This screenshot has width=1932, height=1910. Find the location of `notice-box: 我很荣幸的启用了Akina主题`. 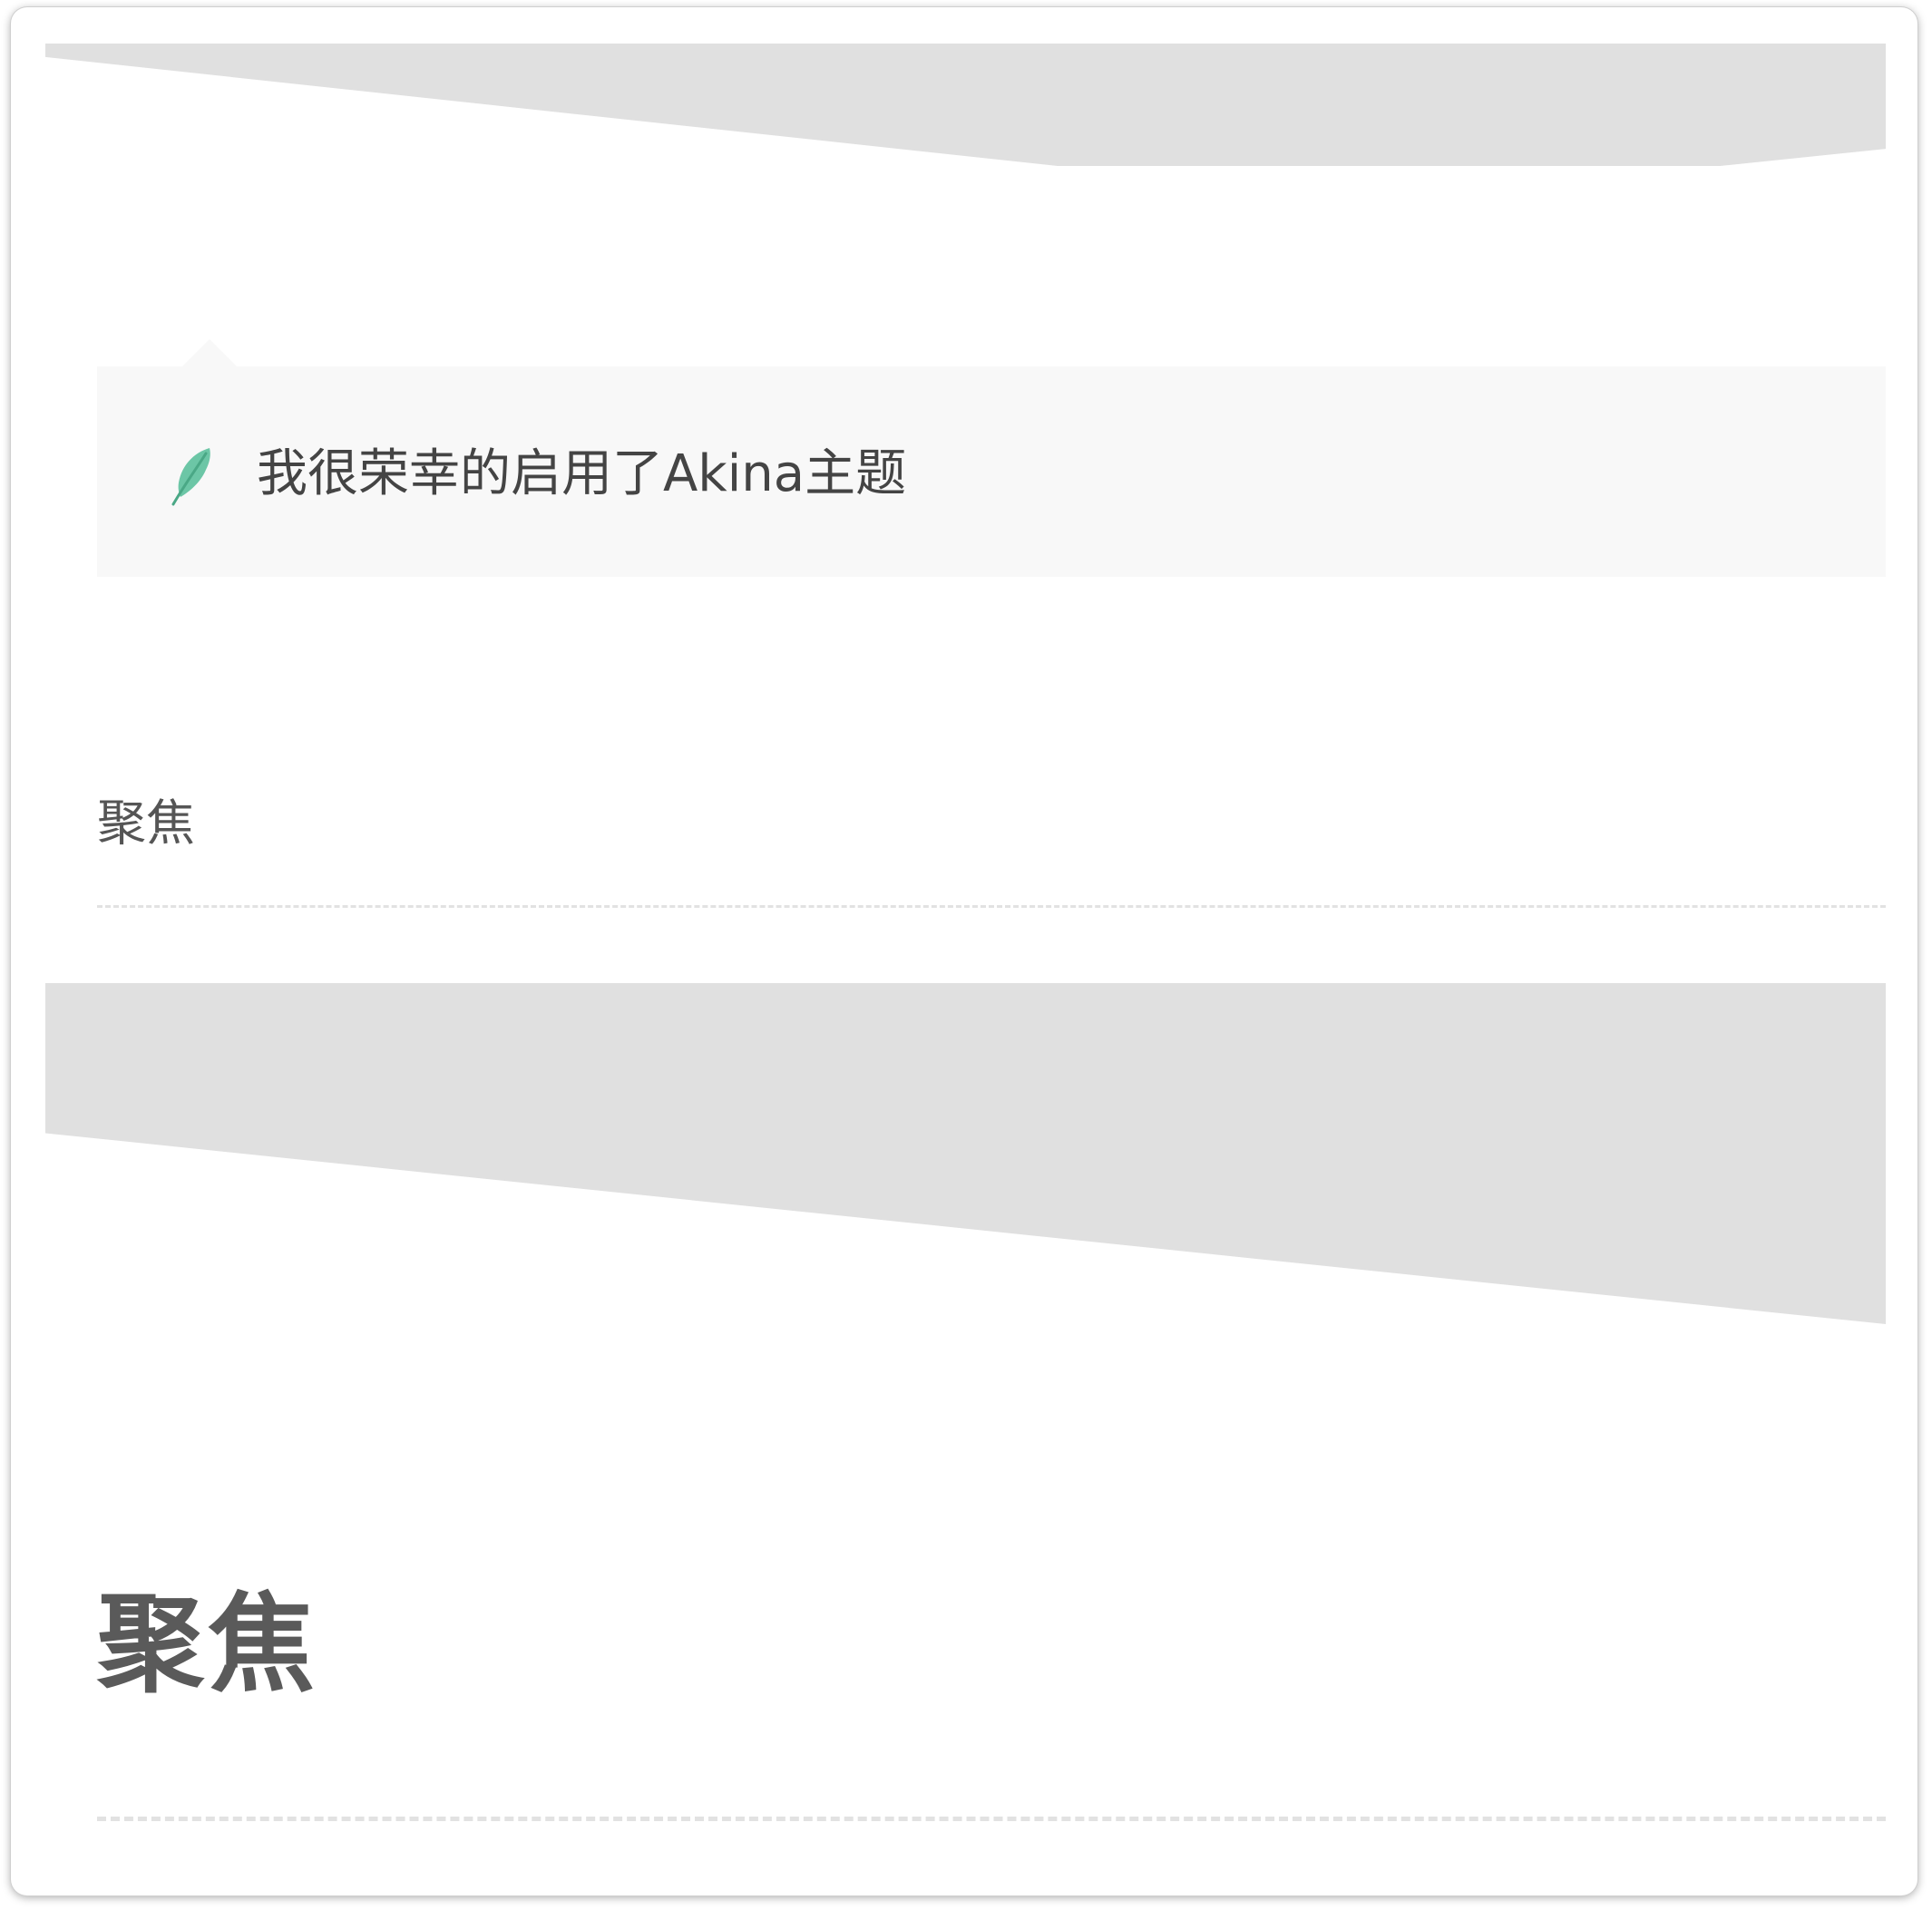

notice-box: 我很荣幸的启用了Akina主题 is located at coordinates (991, 458).